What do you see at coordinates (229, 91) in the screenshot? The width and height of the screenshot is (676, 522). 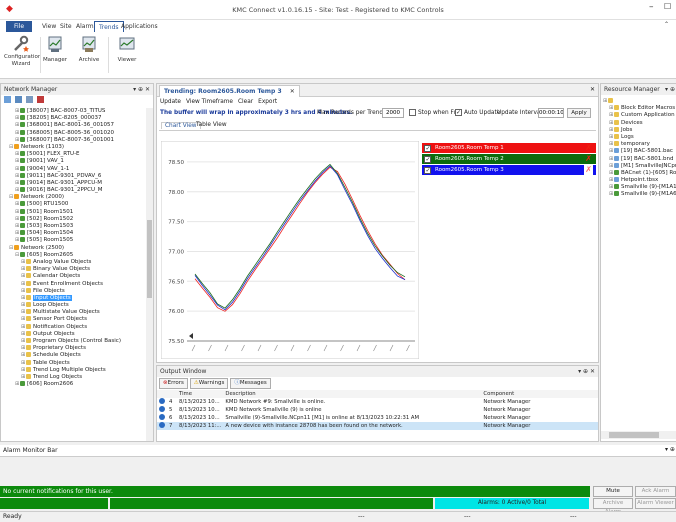 I see `trending-tab: Trending: Room2605.Room Temp 3 ✕` at bounding box center [229, 91].